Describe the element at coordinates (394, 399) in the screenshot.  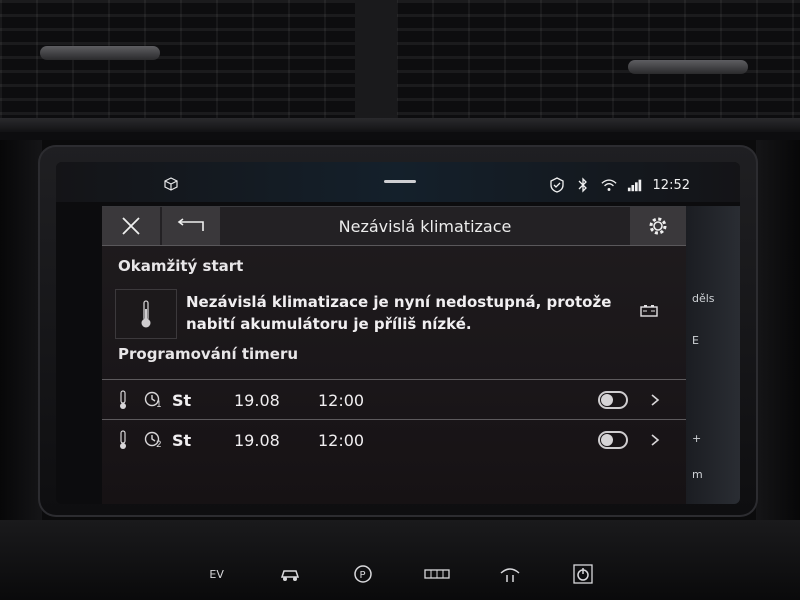
I see `timer-row: 1 St 19.08 12:00` at that location.